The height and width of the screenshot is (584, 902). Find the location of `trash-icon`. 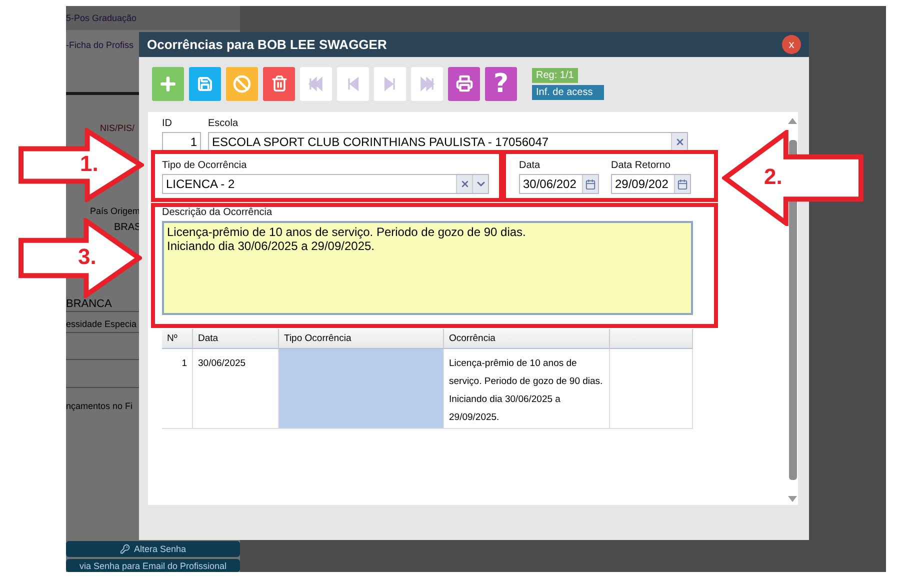

trash-icon is located at coordinates (279, 83).